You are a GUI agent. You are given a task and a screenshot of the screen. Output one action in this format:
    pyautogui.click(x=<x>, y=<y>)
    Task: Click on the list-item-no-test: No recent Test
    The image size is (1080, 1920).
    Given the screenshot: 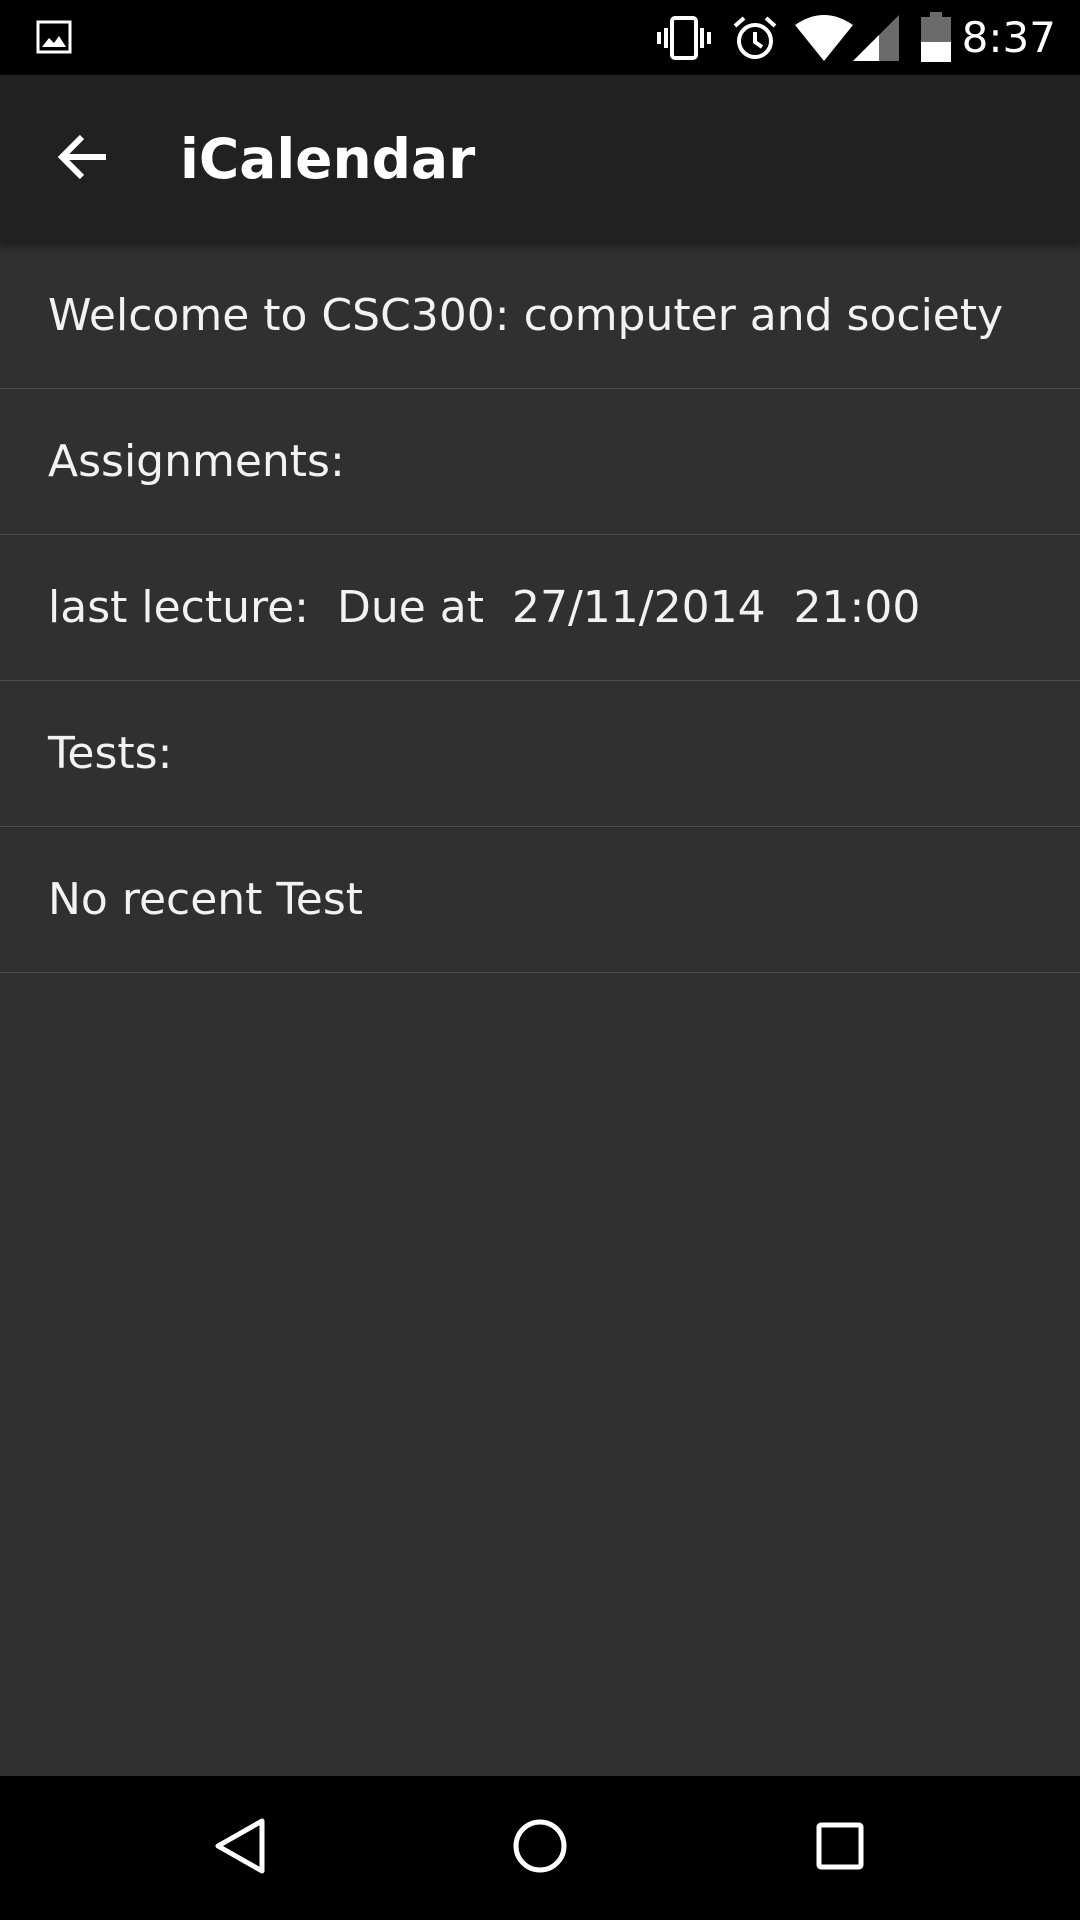 What is the action you would take?
    pyautogui.click(x=540, y=900)
    